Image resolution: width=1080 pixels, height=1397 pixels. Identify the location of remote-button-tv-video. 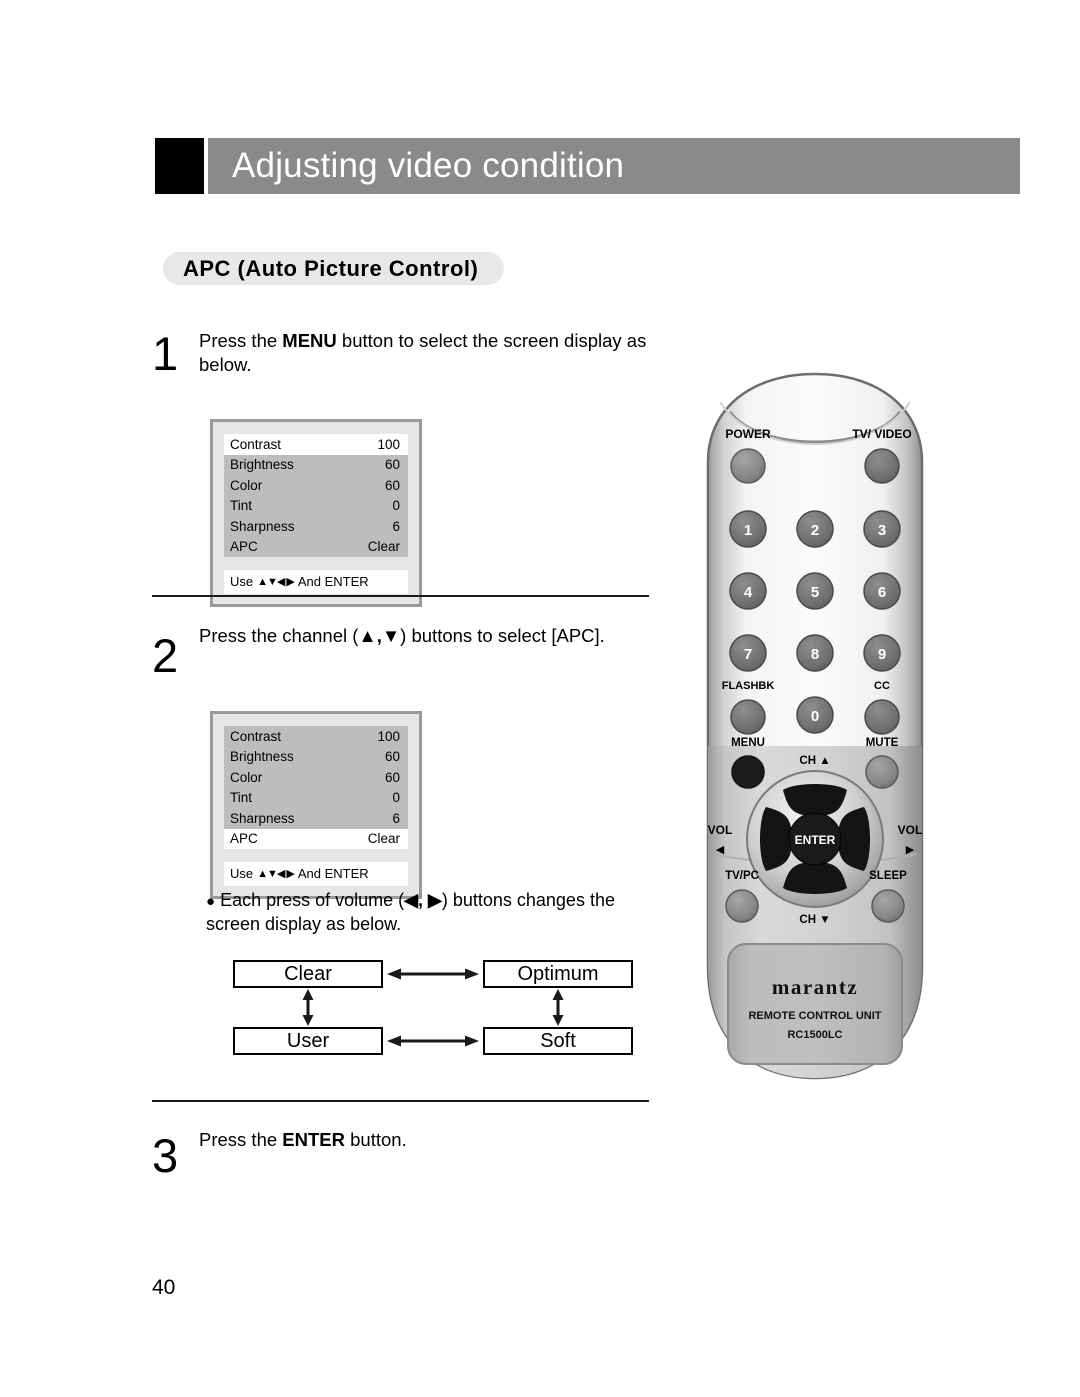
(882, 466).